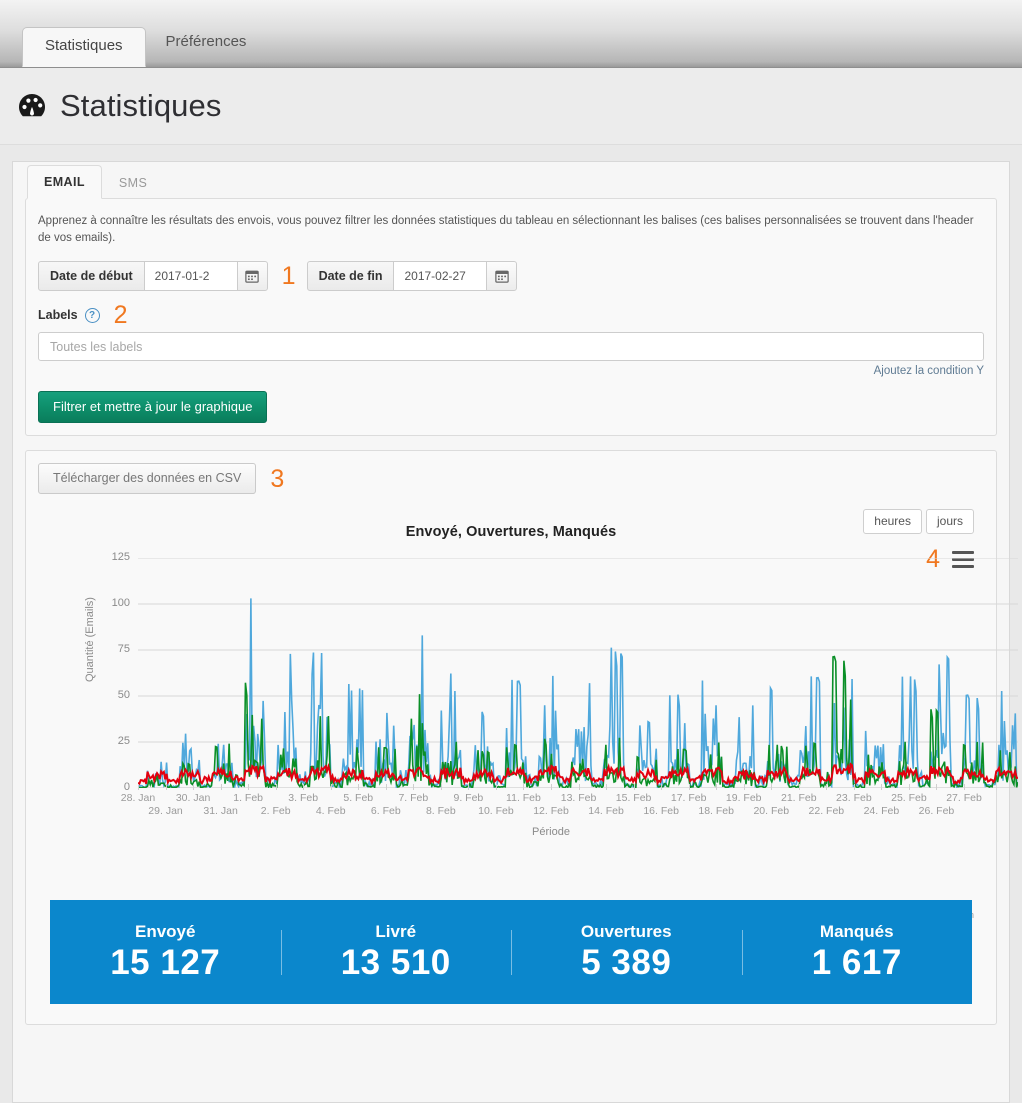  Describe the element at coordinates (964, 798) in the screenshot. I see `x-axis-tick-label: 27. Feb` at that location.